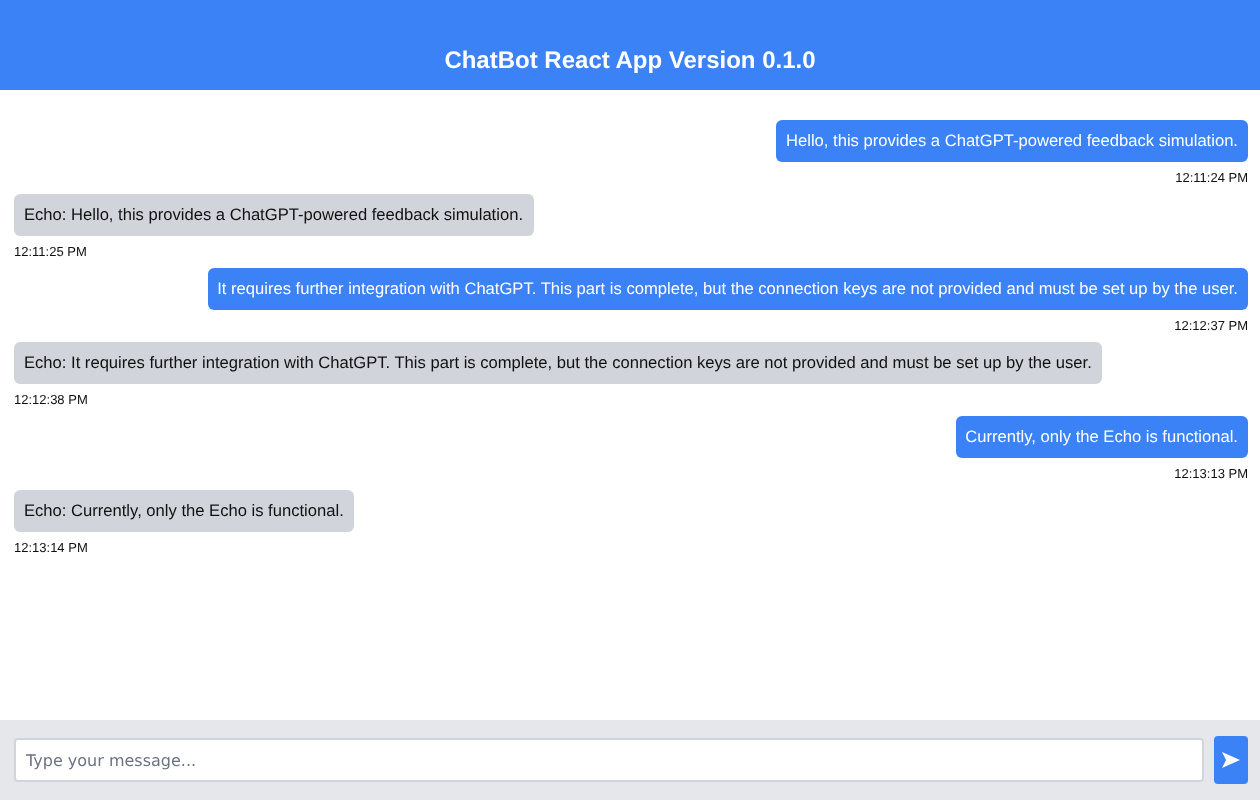  I want to click on message-bubble: Echo: Currently, only the Echo is functional., so click(184, 511).